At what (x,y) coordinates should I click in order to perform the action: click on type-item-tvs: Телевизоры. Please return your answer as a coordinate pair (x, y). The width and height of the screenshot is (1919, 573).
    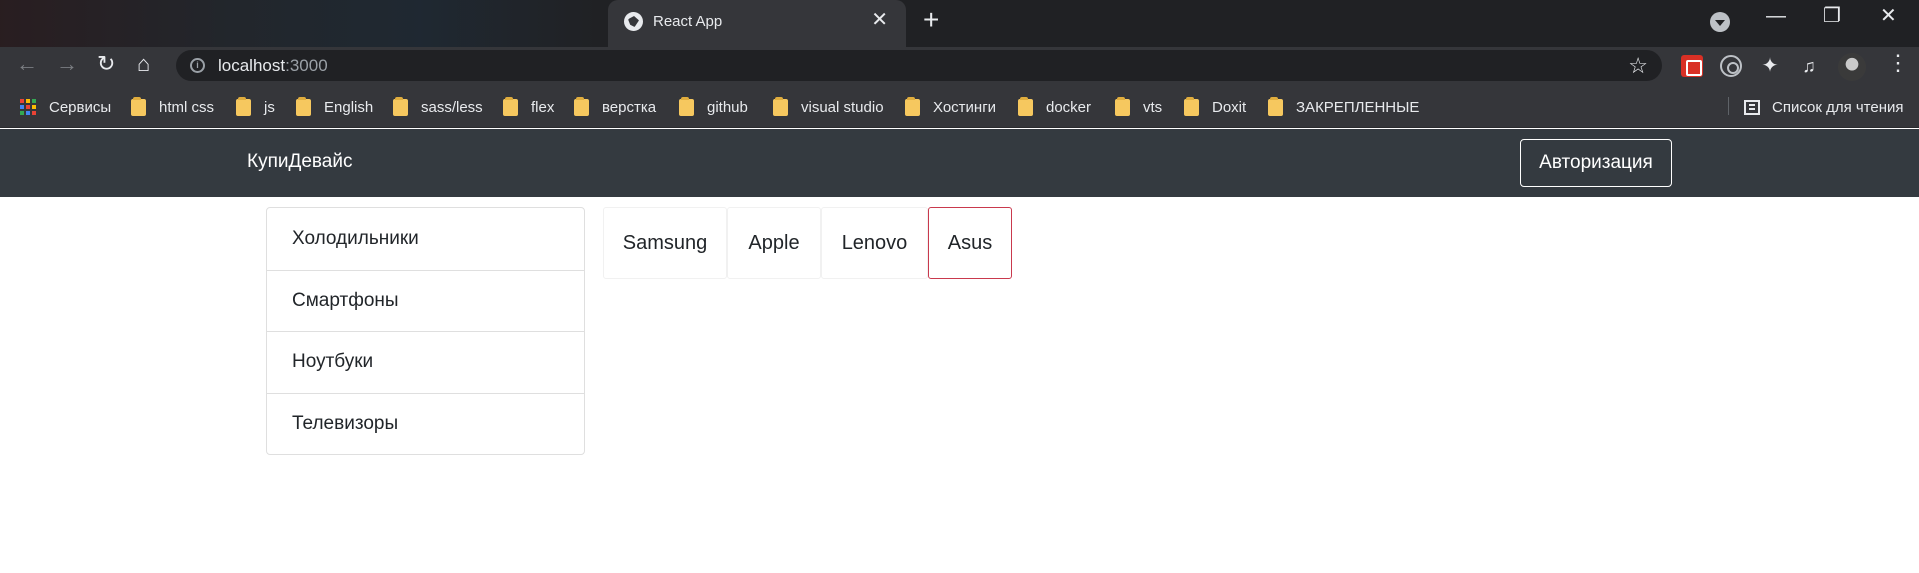
    Looking at the image, I should click on (425, 423).